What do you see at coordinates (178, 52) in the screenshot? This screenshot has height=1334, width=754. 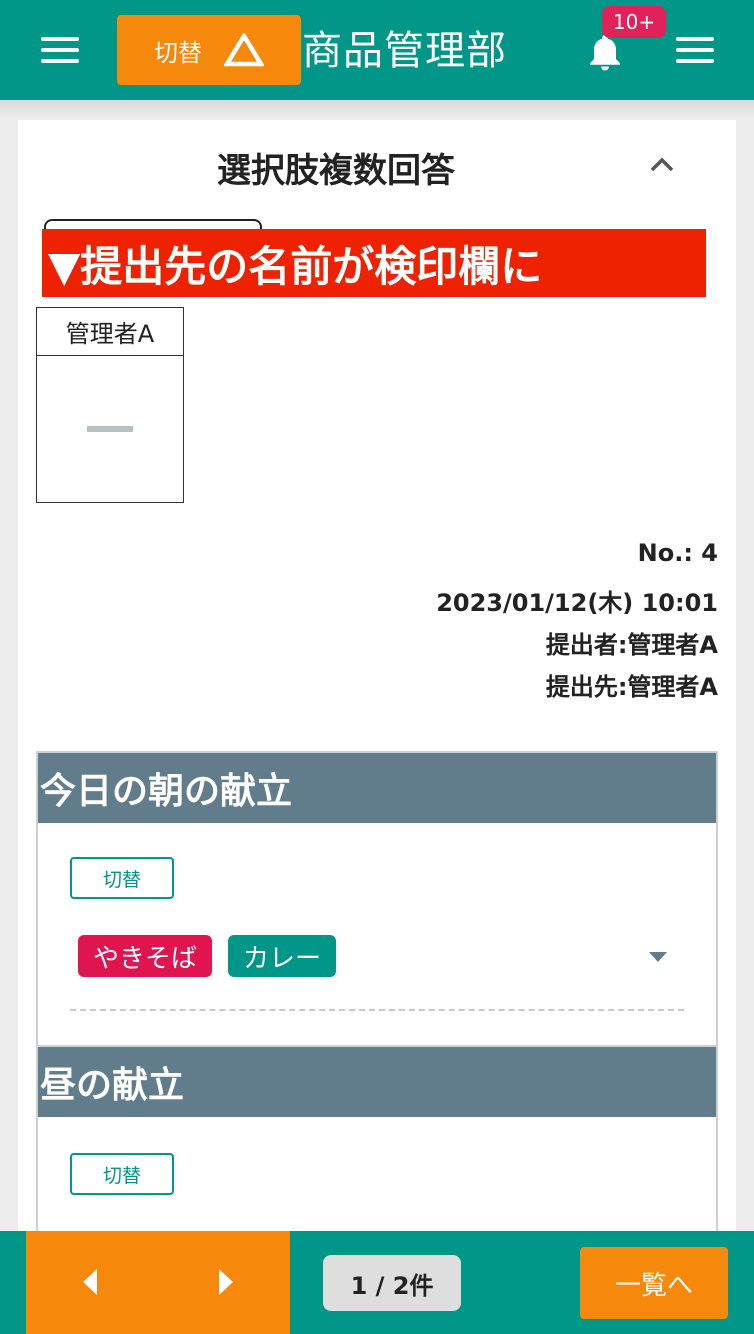 I see `switch-button-label: 切替` at bounding box center [178, 52].